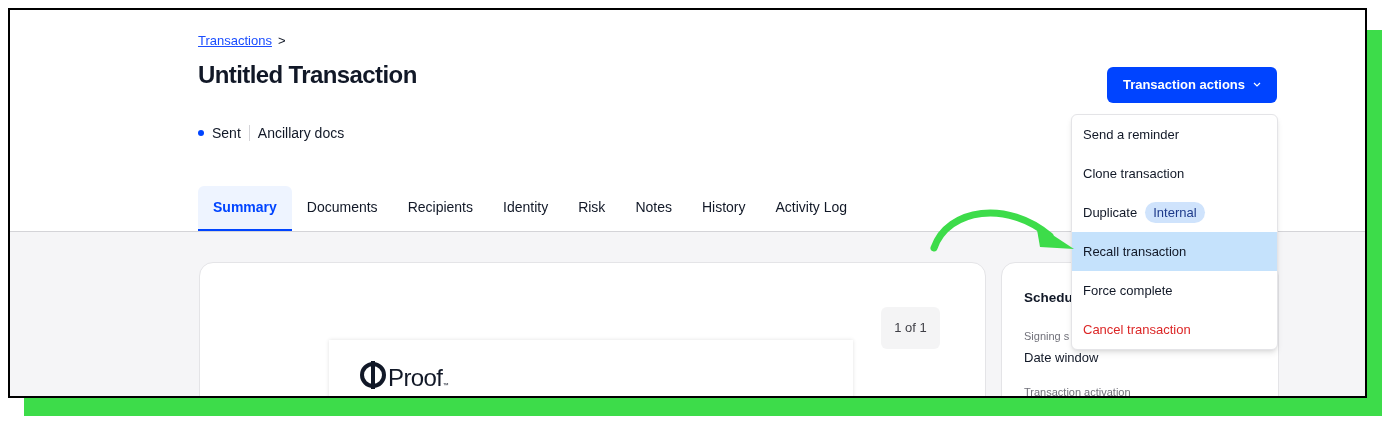 This screenshot has width=1392, height=422. Describe the element at coordinates (1077, 390) in the screenshot. I see `field-label: Transaction activation` at that location.